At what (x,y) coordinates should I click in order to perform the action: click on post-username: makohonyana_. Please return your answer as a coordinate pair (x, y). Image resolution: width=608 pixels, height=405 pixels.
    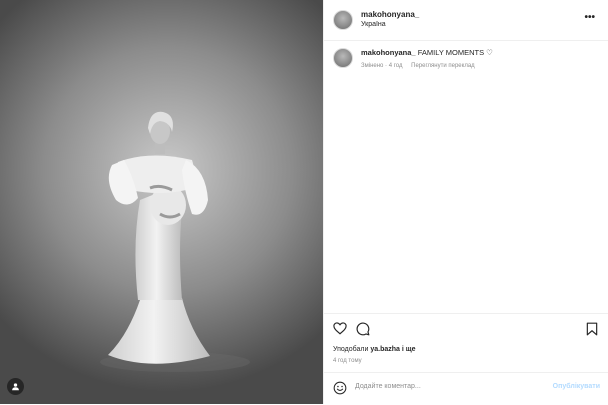
    Looking at the image, I should click on (390, 14).